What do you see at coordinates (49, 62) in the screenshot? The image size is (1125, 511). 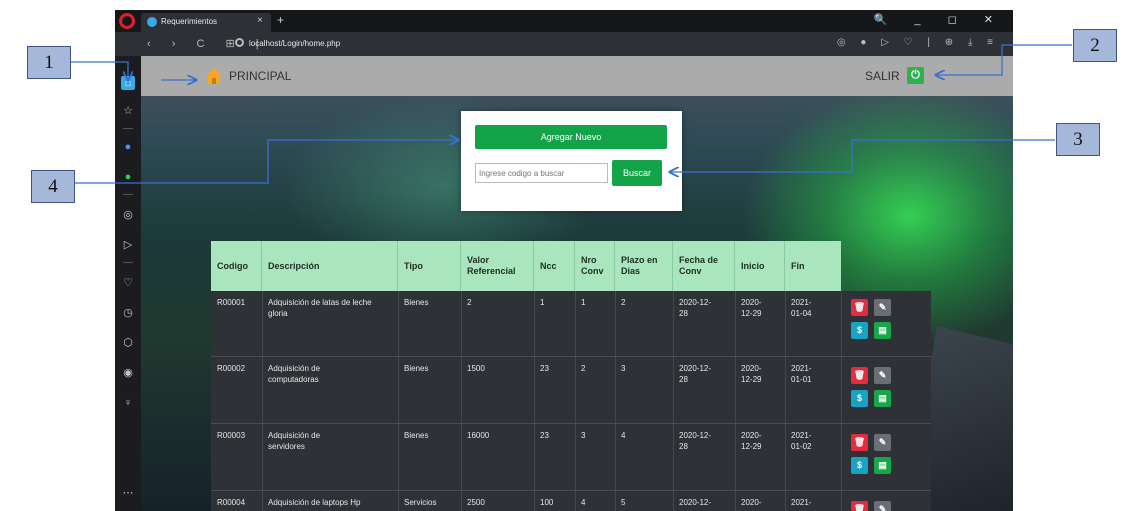 I see `annotation-label-1: 1` at bounding box center [49, 62].